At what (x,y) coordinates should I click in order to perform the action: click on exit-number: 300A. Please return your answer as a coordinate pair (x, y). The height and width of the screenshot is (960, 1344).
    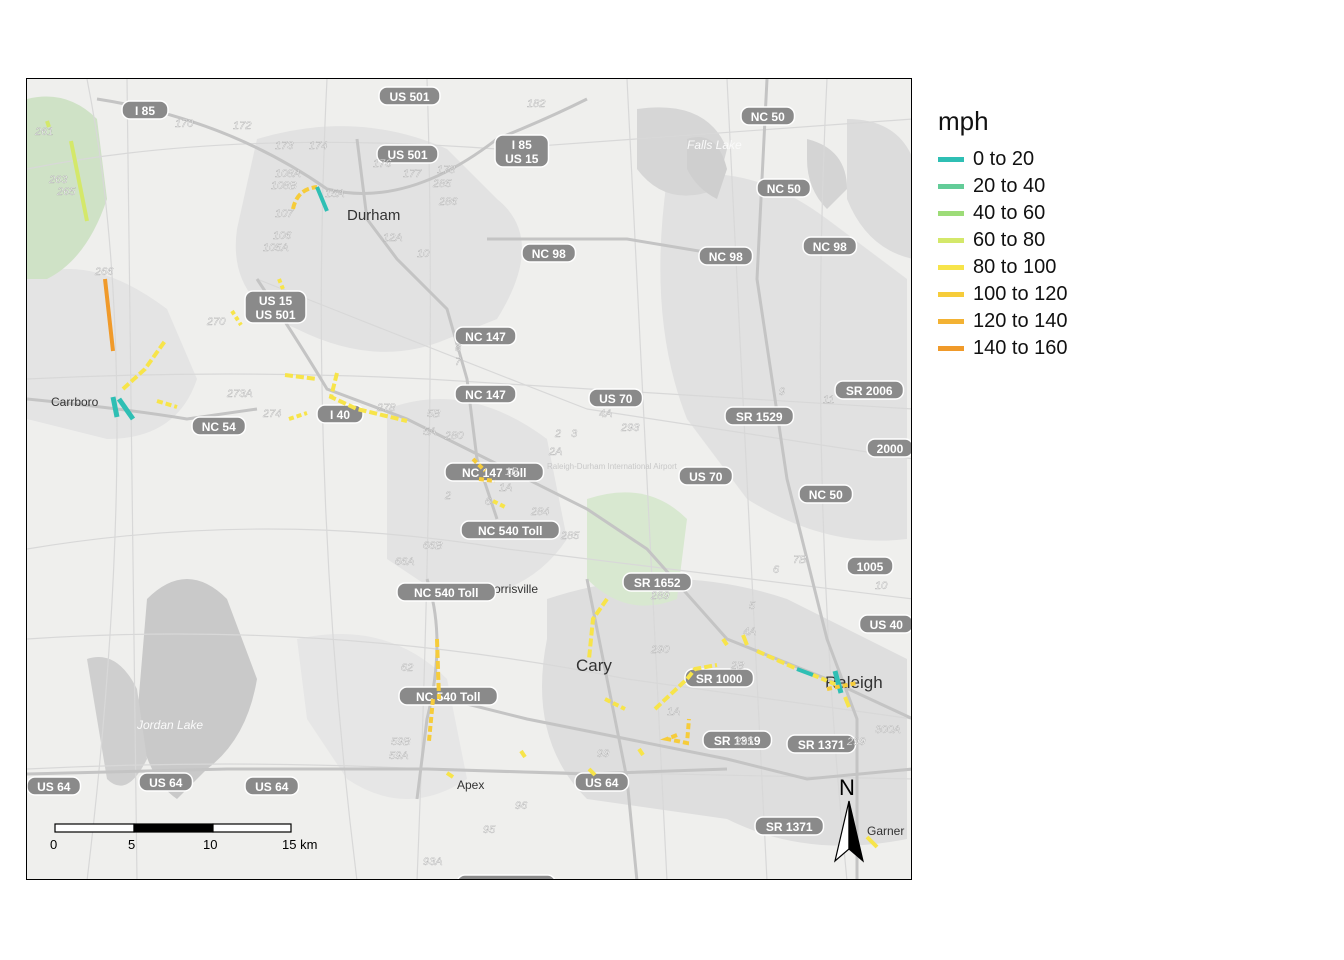
    Looking at the image, I should click on (888, 730).